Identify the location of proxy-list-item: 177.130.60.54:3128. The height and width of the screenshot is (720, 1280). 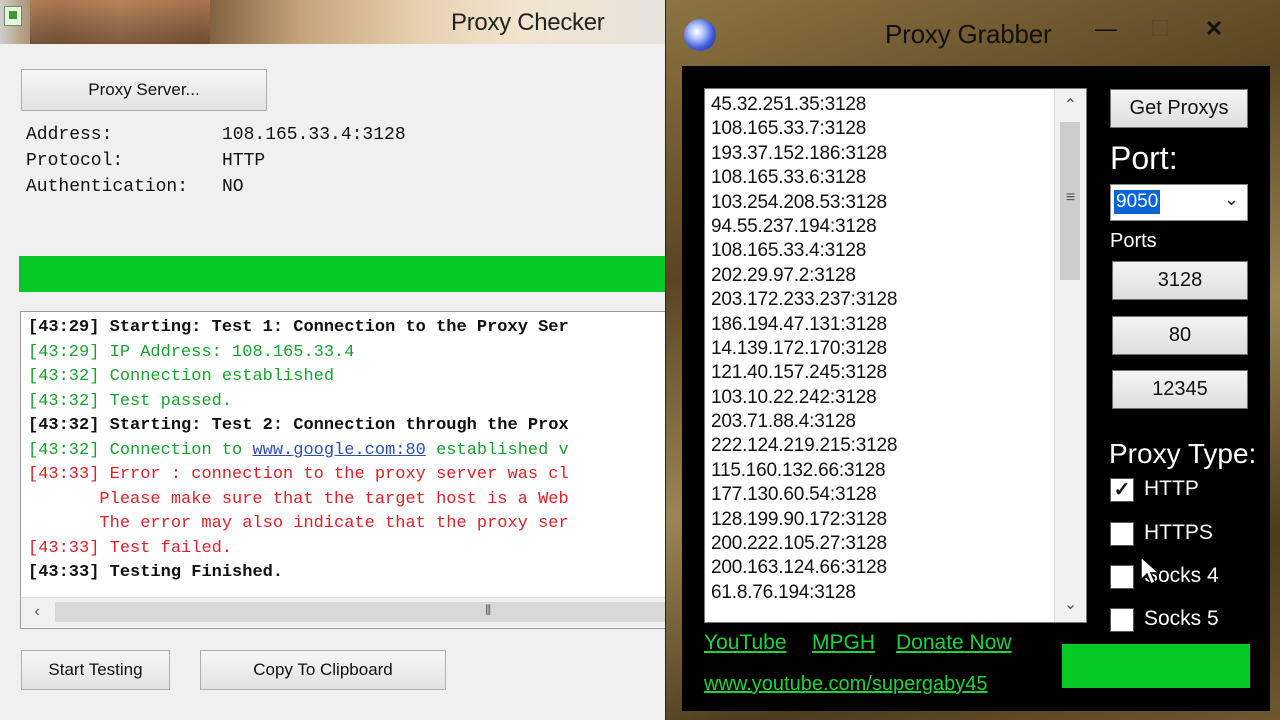
(881, 495).